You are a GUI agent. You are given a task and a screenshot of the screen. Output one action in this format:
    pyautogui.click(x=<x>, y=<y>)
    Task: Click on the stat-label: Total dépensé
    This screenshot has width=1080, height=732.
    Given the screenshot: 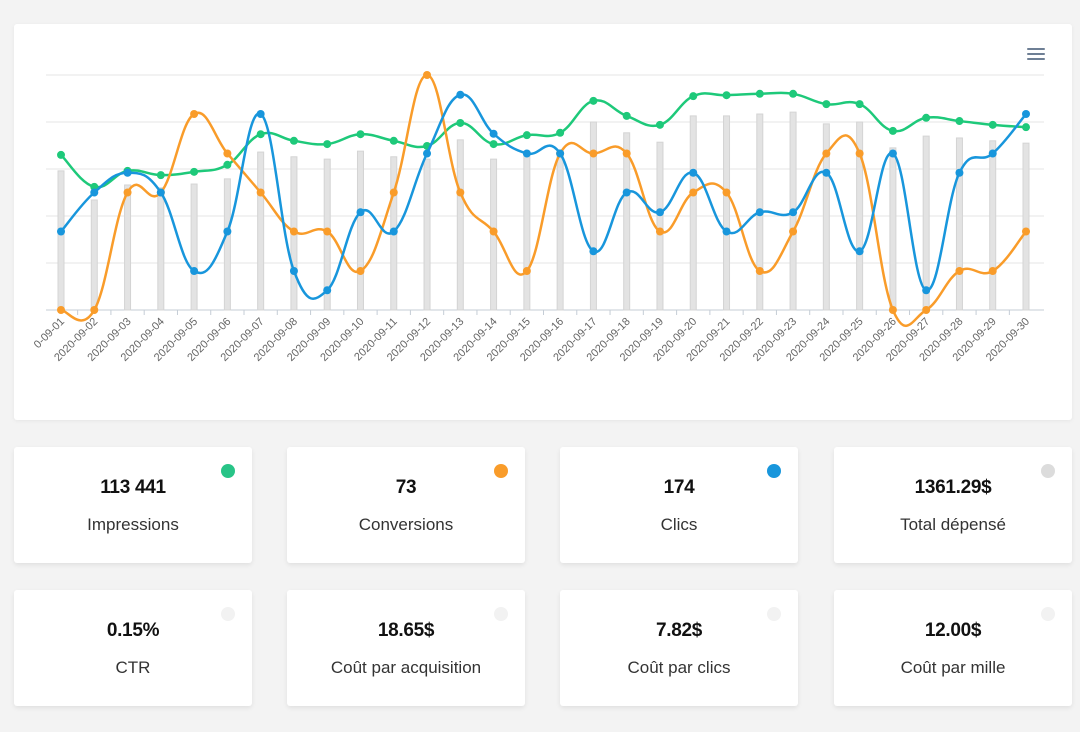 What is the action you would take?
    pyautogui.click(x=953, y=524)
    